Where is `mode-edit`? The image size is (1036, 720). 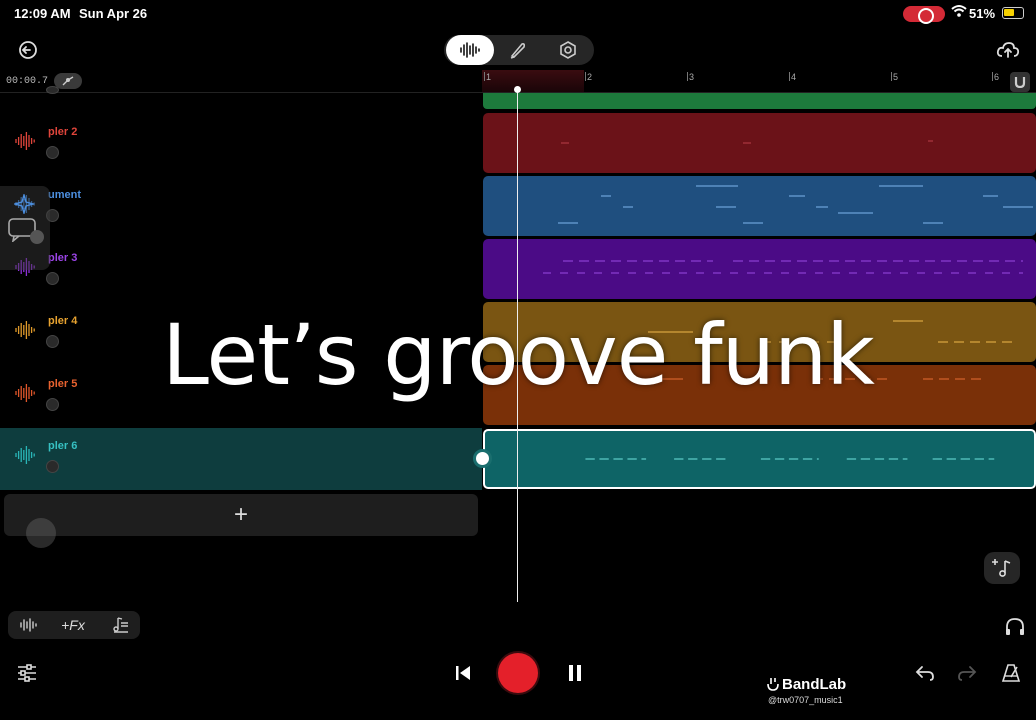 mode-edit is located at coordinates (518, 50).